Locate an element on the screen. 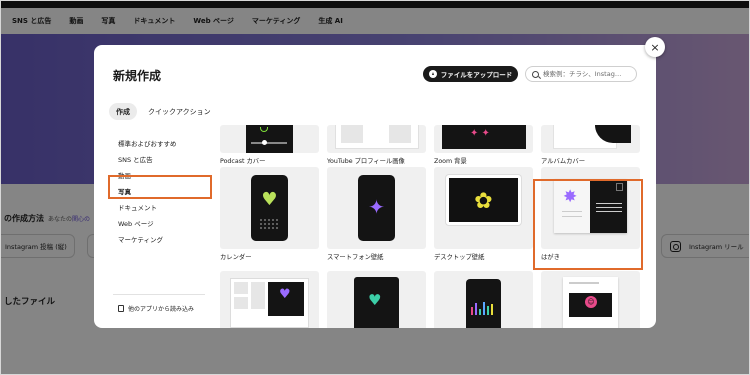 This screenshot has width=750, height=375. import-label: 他のアプリから読み込み is located at coordinates (161, 309).